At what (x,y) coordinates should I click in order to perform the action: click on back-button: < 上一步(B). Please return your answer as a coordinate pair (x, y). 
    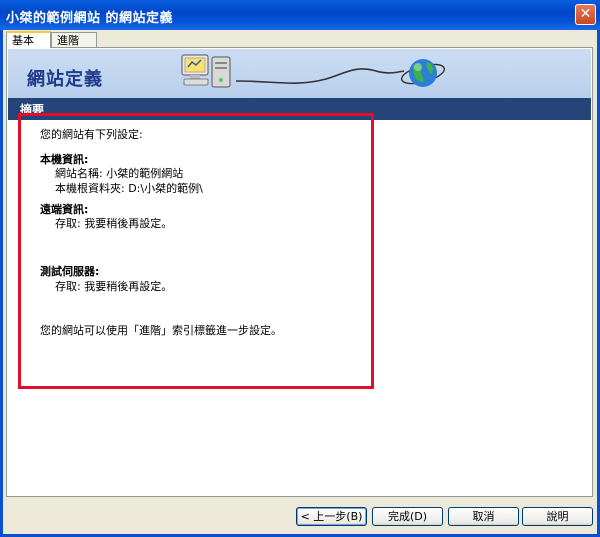
    Looking at the image, I should click on (331, 516).